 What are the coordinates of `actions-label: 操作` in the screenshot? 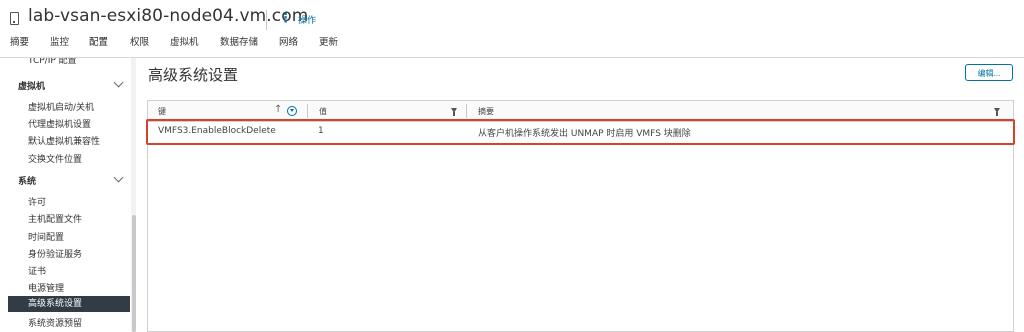 It's located at (307, 20).